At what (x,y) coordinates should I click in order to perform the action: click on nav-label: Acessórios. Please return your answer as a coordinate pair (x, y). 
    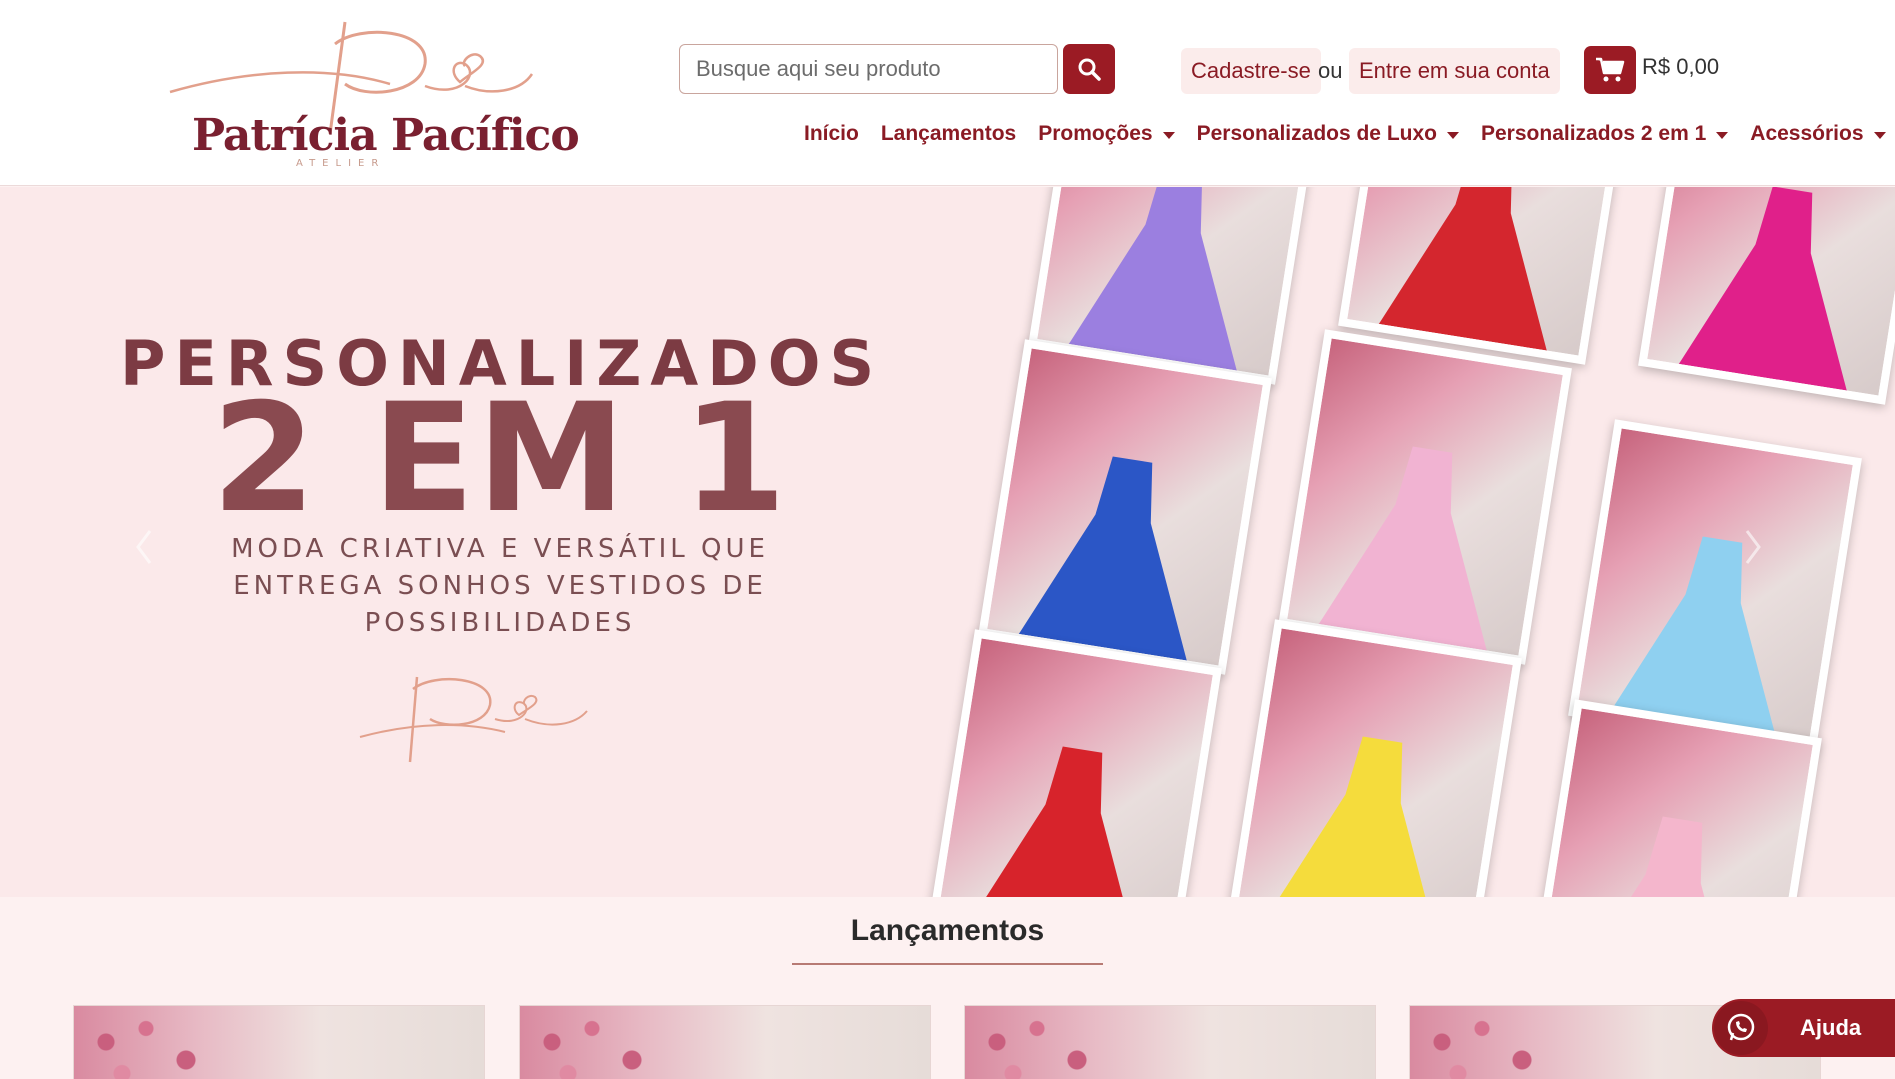
    Looking at the image, I should click on (1807, 133).